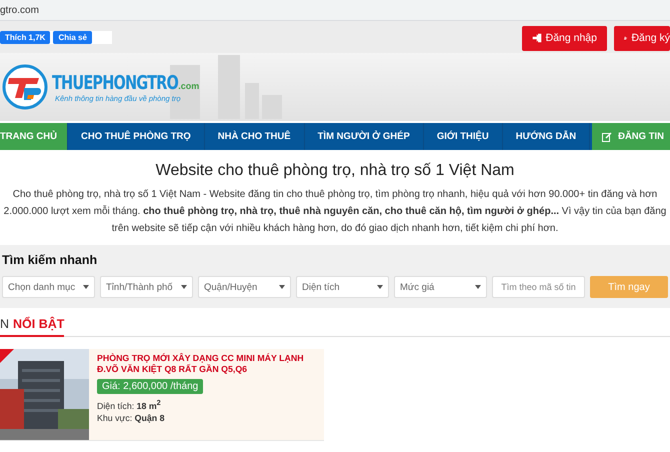 The width and height of the screenshot is (670, 452). Describe the element at coordinates (129, 404) in the screenshot. I see `listing-area: Diện tích: 18 m$^{2}$` at that location.